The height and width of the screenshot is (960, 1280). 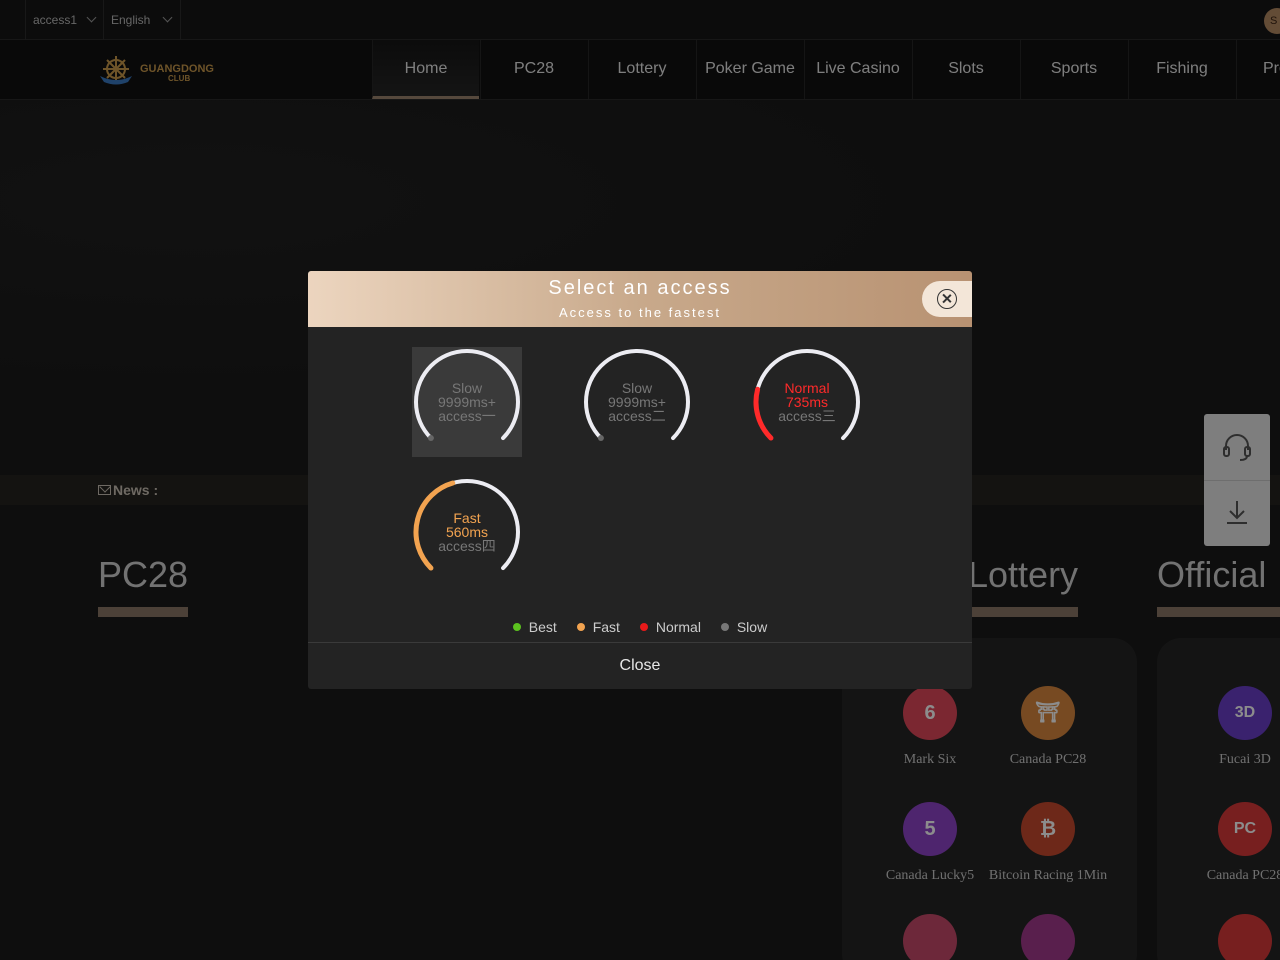 I want to click on legend-item-slow: Slow, so click(x=744, y=627).